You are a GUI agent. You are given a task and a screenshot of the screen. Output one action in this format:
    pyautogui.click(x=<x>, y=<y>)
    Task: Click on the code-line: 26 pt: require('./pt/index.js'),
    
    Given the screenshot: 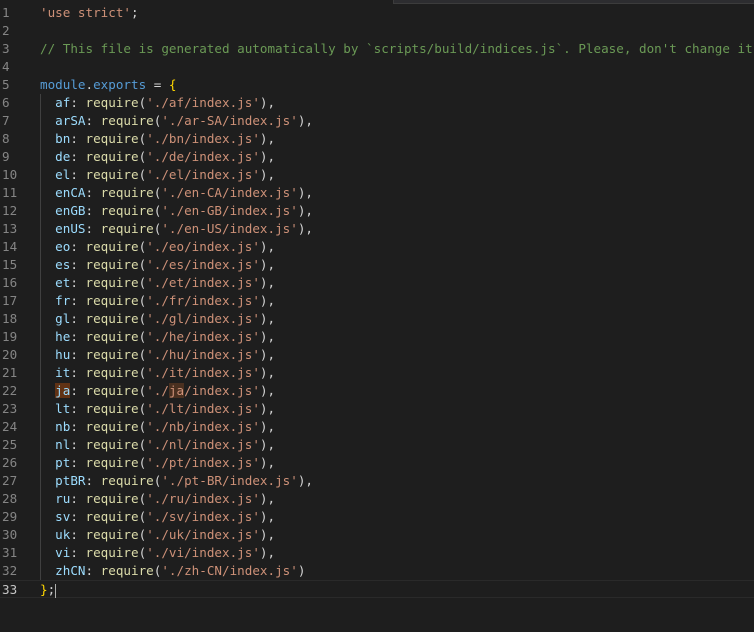 What is the action you would take?
    pyautogui.click(x=377, y=463)
    